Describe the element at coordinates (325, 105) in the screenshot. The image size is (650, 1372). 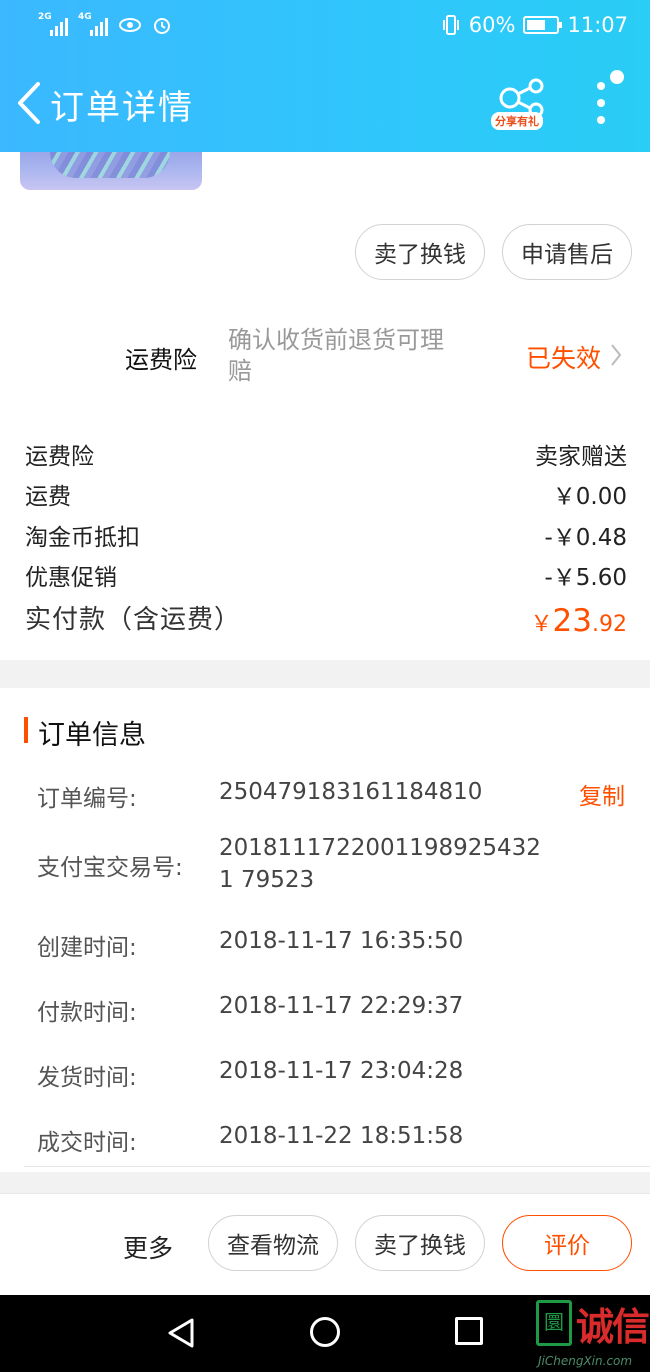
I see `title-bar: 订单详情 分享有礼` at that location.